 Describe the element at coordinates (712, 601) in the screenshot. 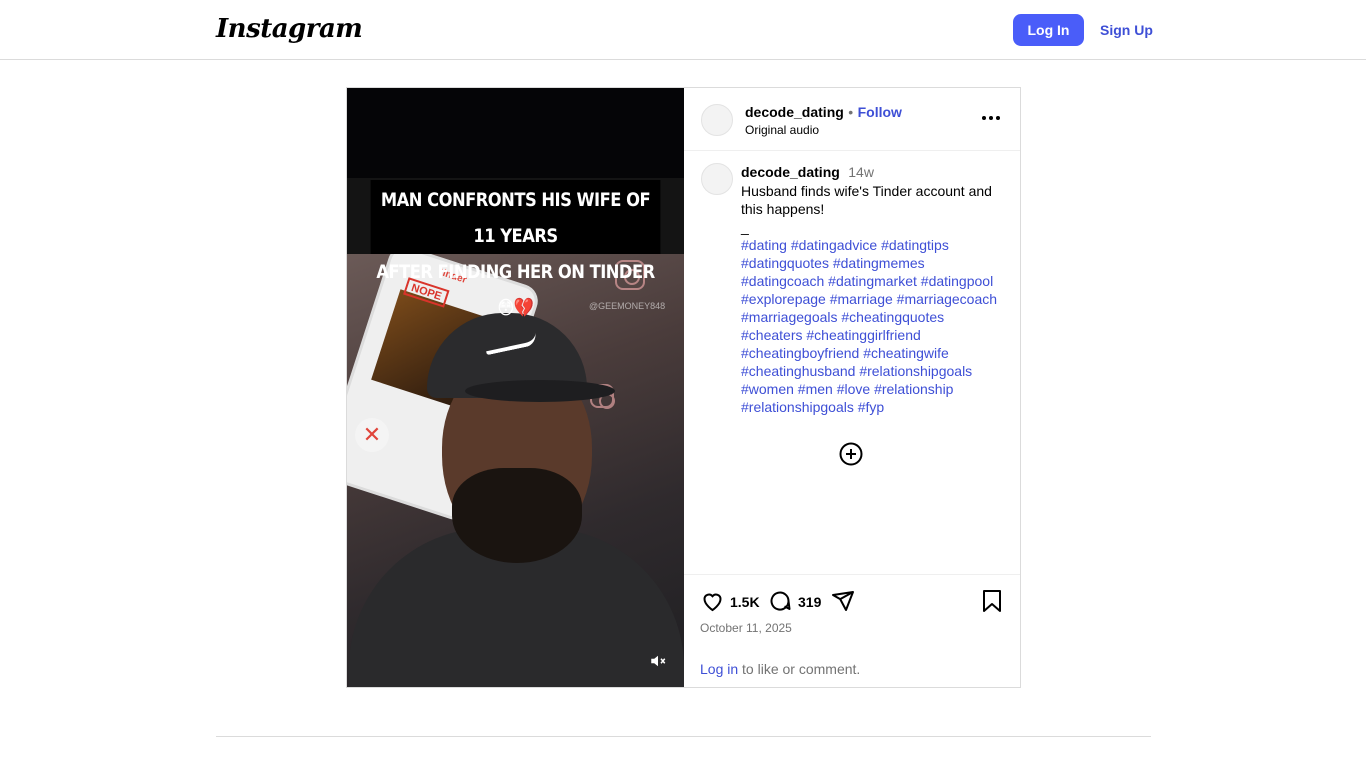

I see `heart-icon` at that location.